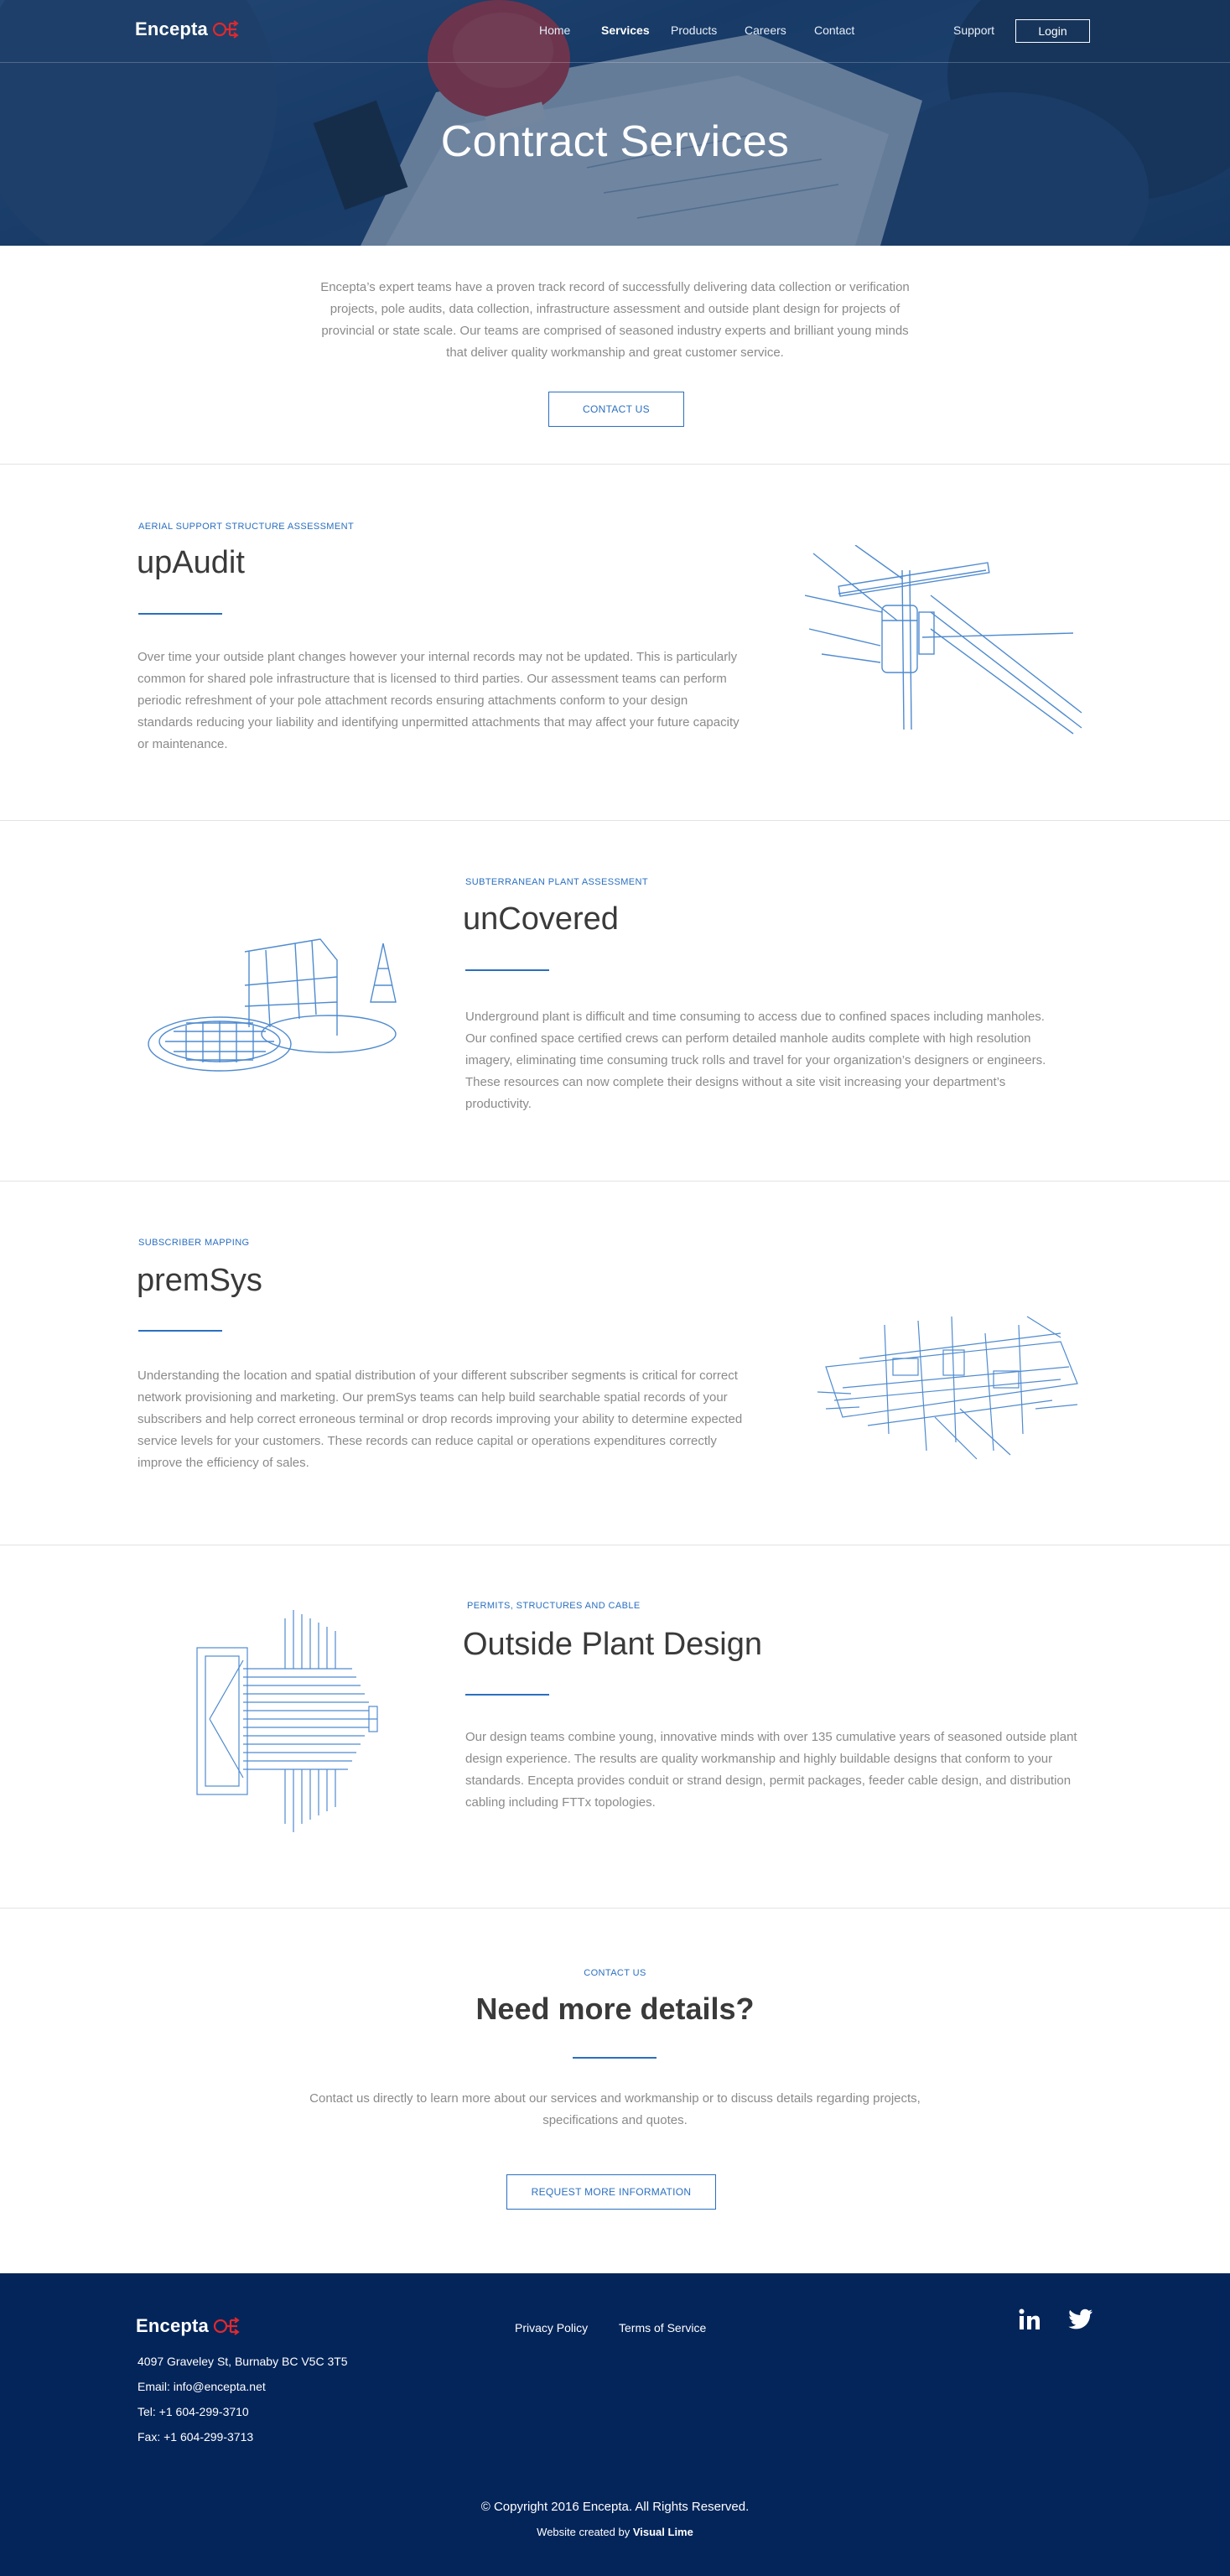 The height and width of the screenshot is (2576, 1230). Describe the element at coordinates (625, 30) in the screenshot. I see `nav-services: Services` at that location.